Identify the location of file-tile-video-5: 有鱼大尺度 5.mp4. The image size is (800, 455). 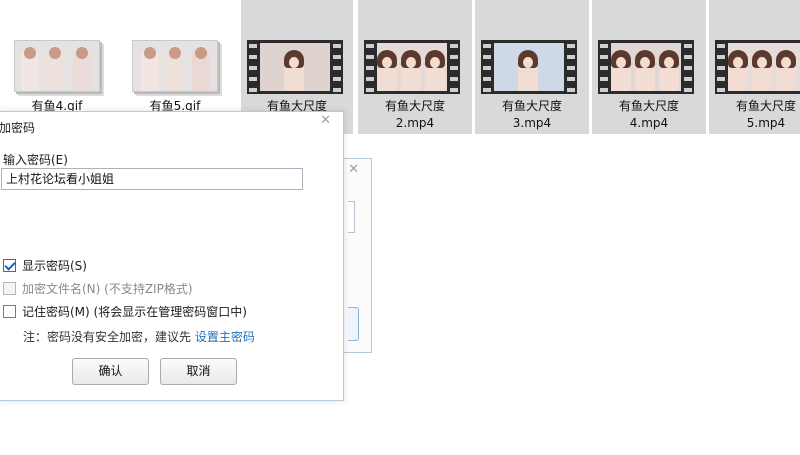
(754, 67).